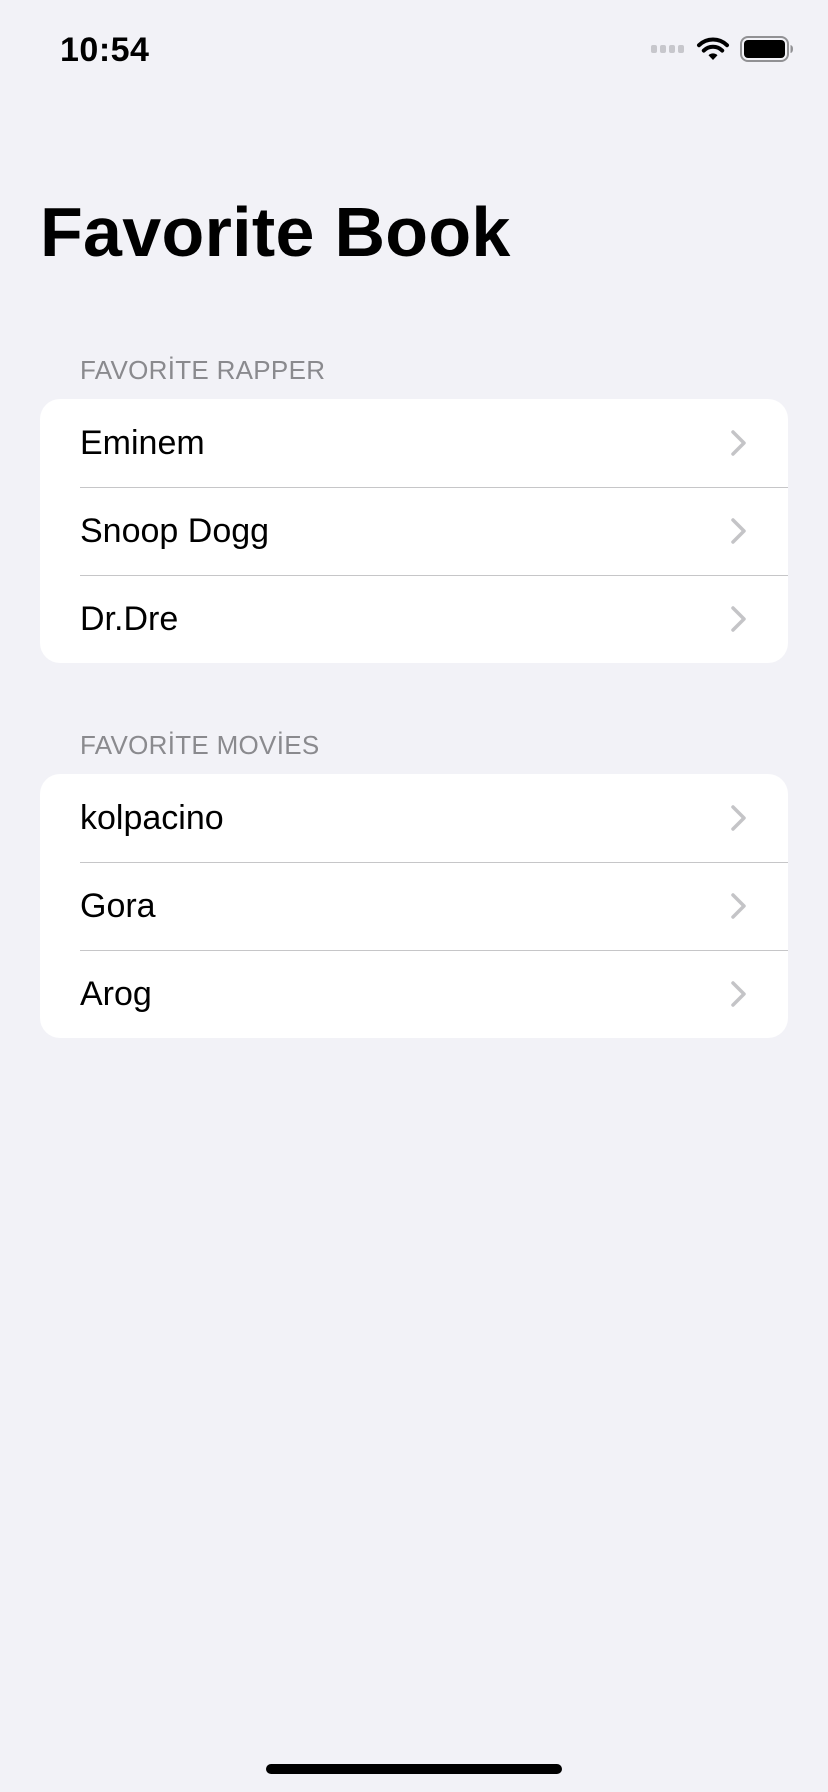 This screenshot has width=828, height=1792. I want to click on list-item-label: Arog, so click(116, 994).